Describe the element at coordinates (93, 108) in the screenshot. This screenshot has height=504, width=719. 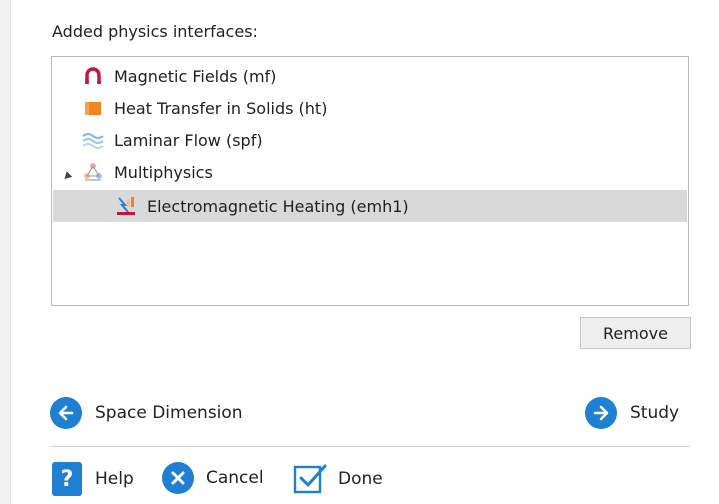
I see `heat-transfer-icon` at that location.